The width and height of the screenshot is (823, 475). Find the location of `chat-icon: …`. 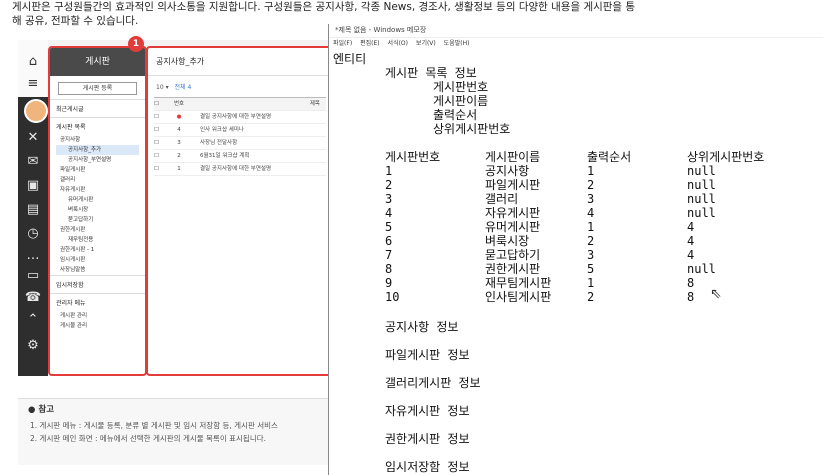

chat-icon: … is located at coordinates (33, 256).